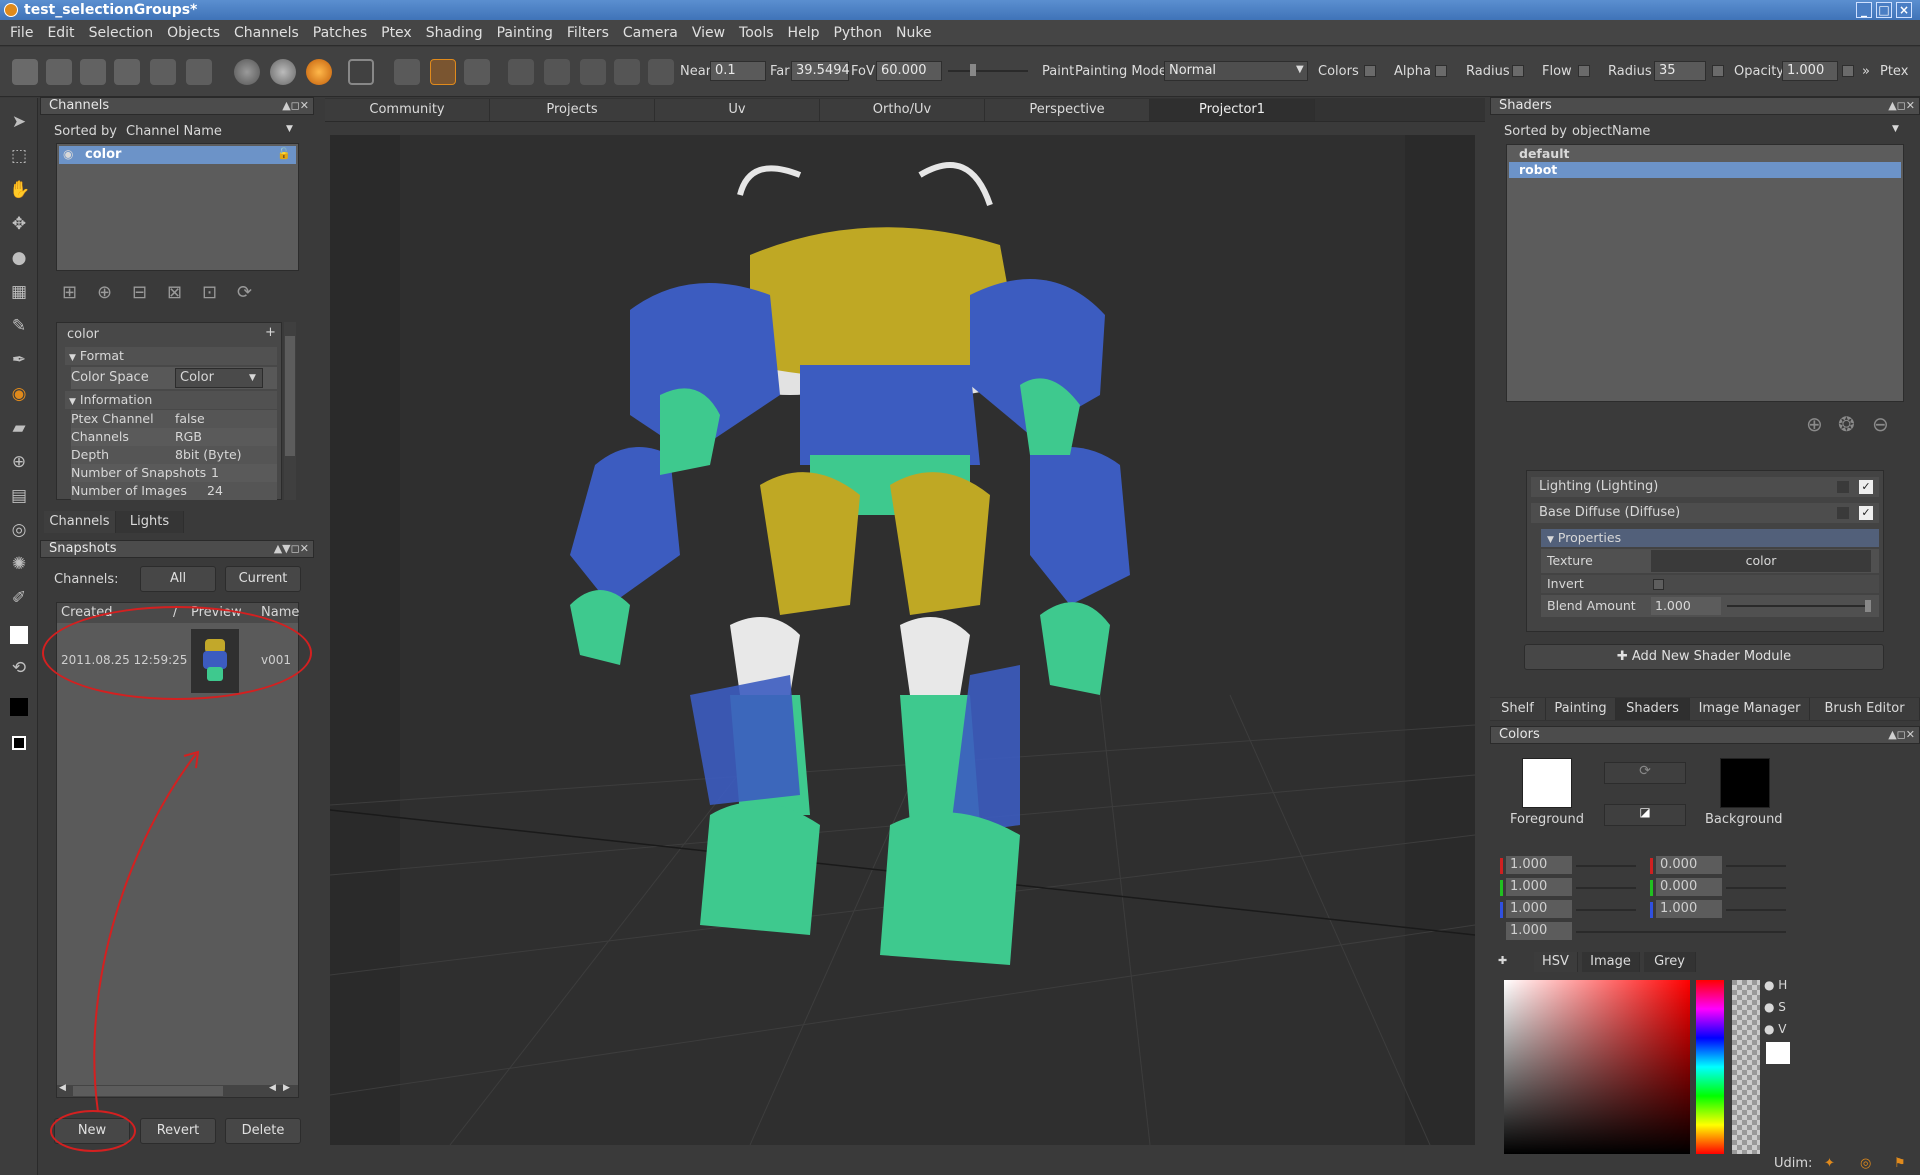 The height and width of the screenshot is (1175, 1920). Describe the element at coordinates (443, 72) in the screenshot. I see `paint-through-icon` at that location.